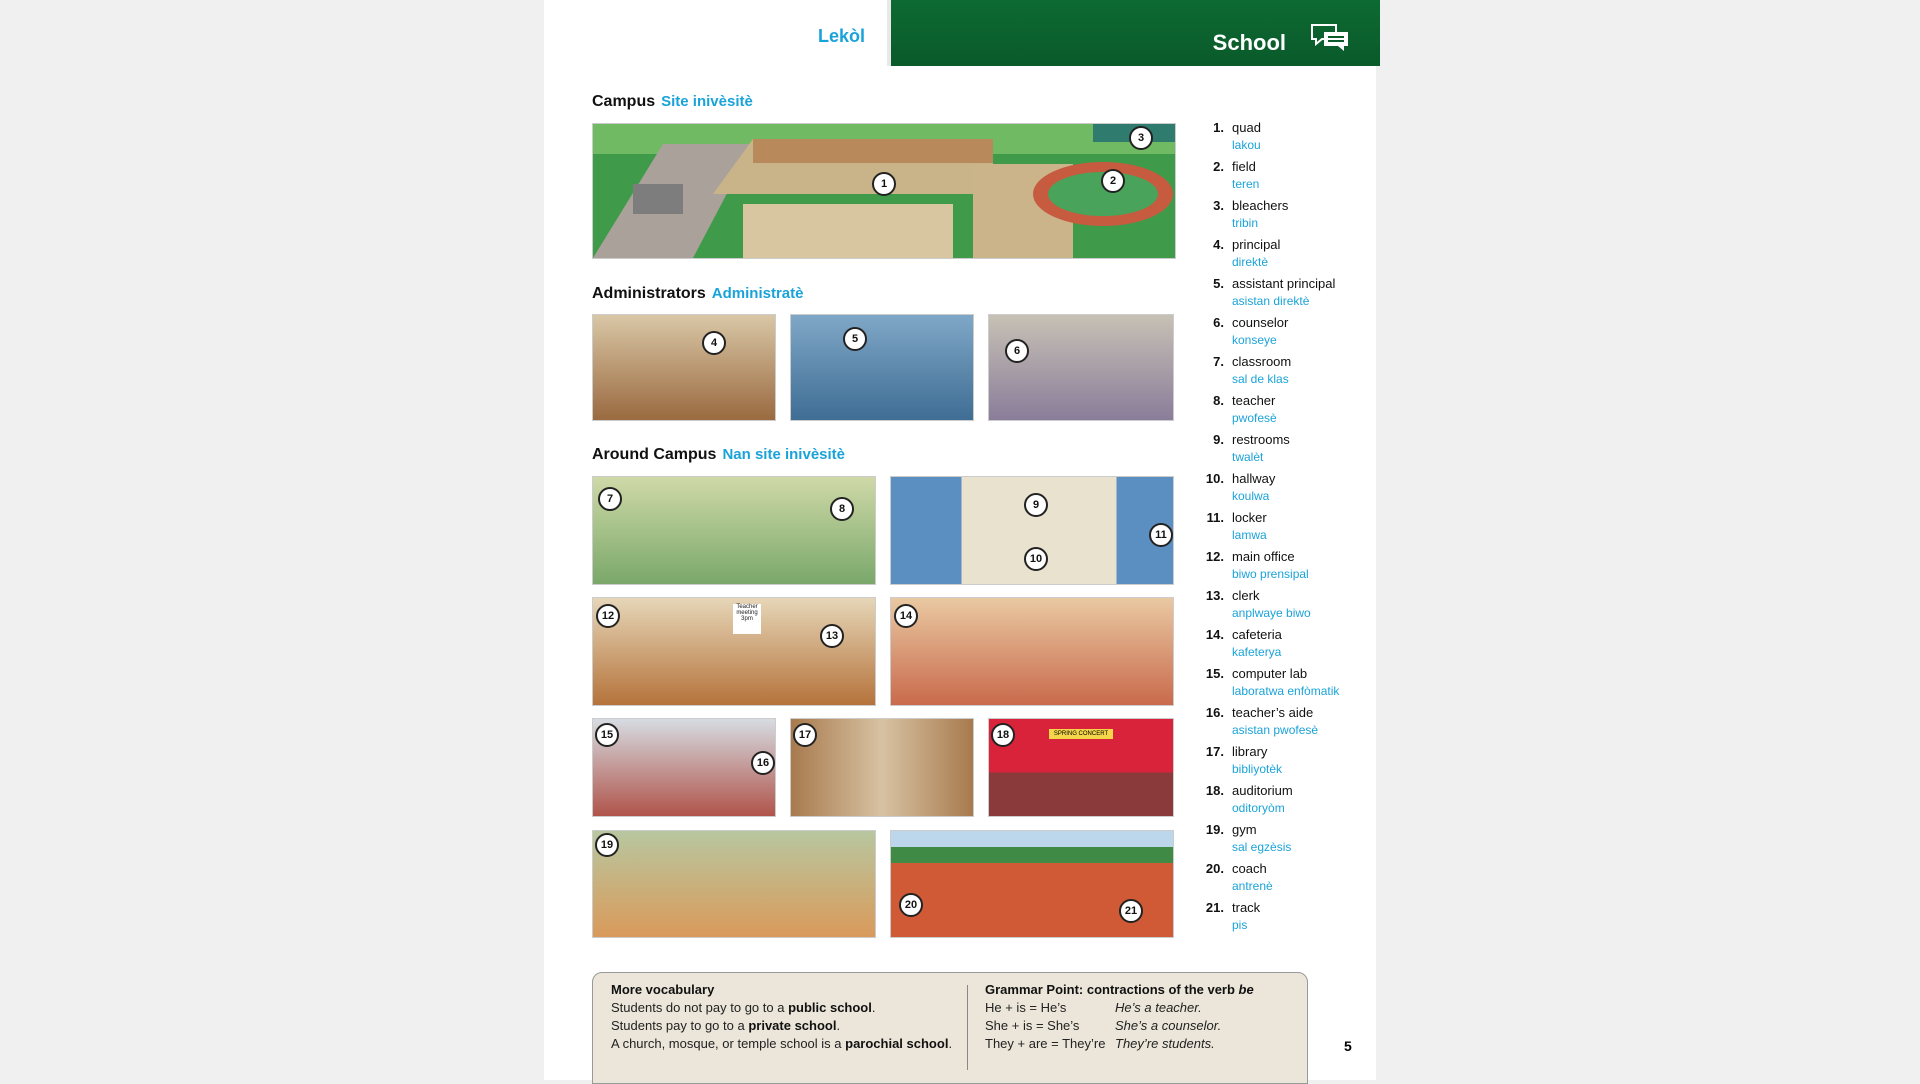 The image size is (1920, 1084). What do you see at coordinates (1214, 712) in the screenshot?
I see `vocab-number: 16.` at bounding box center [1214, 712].